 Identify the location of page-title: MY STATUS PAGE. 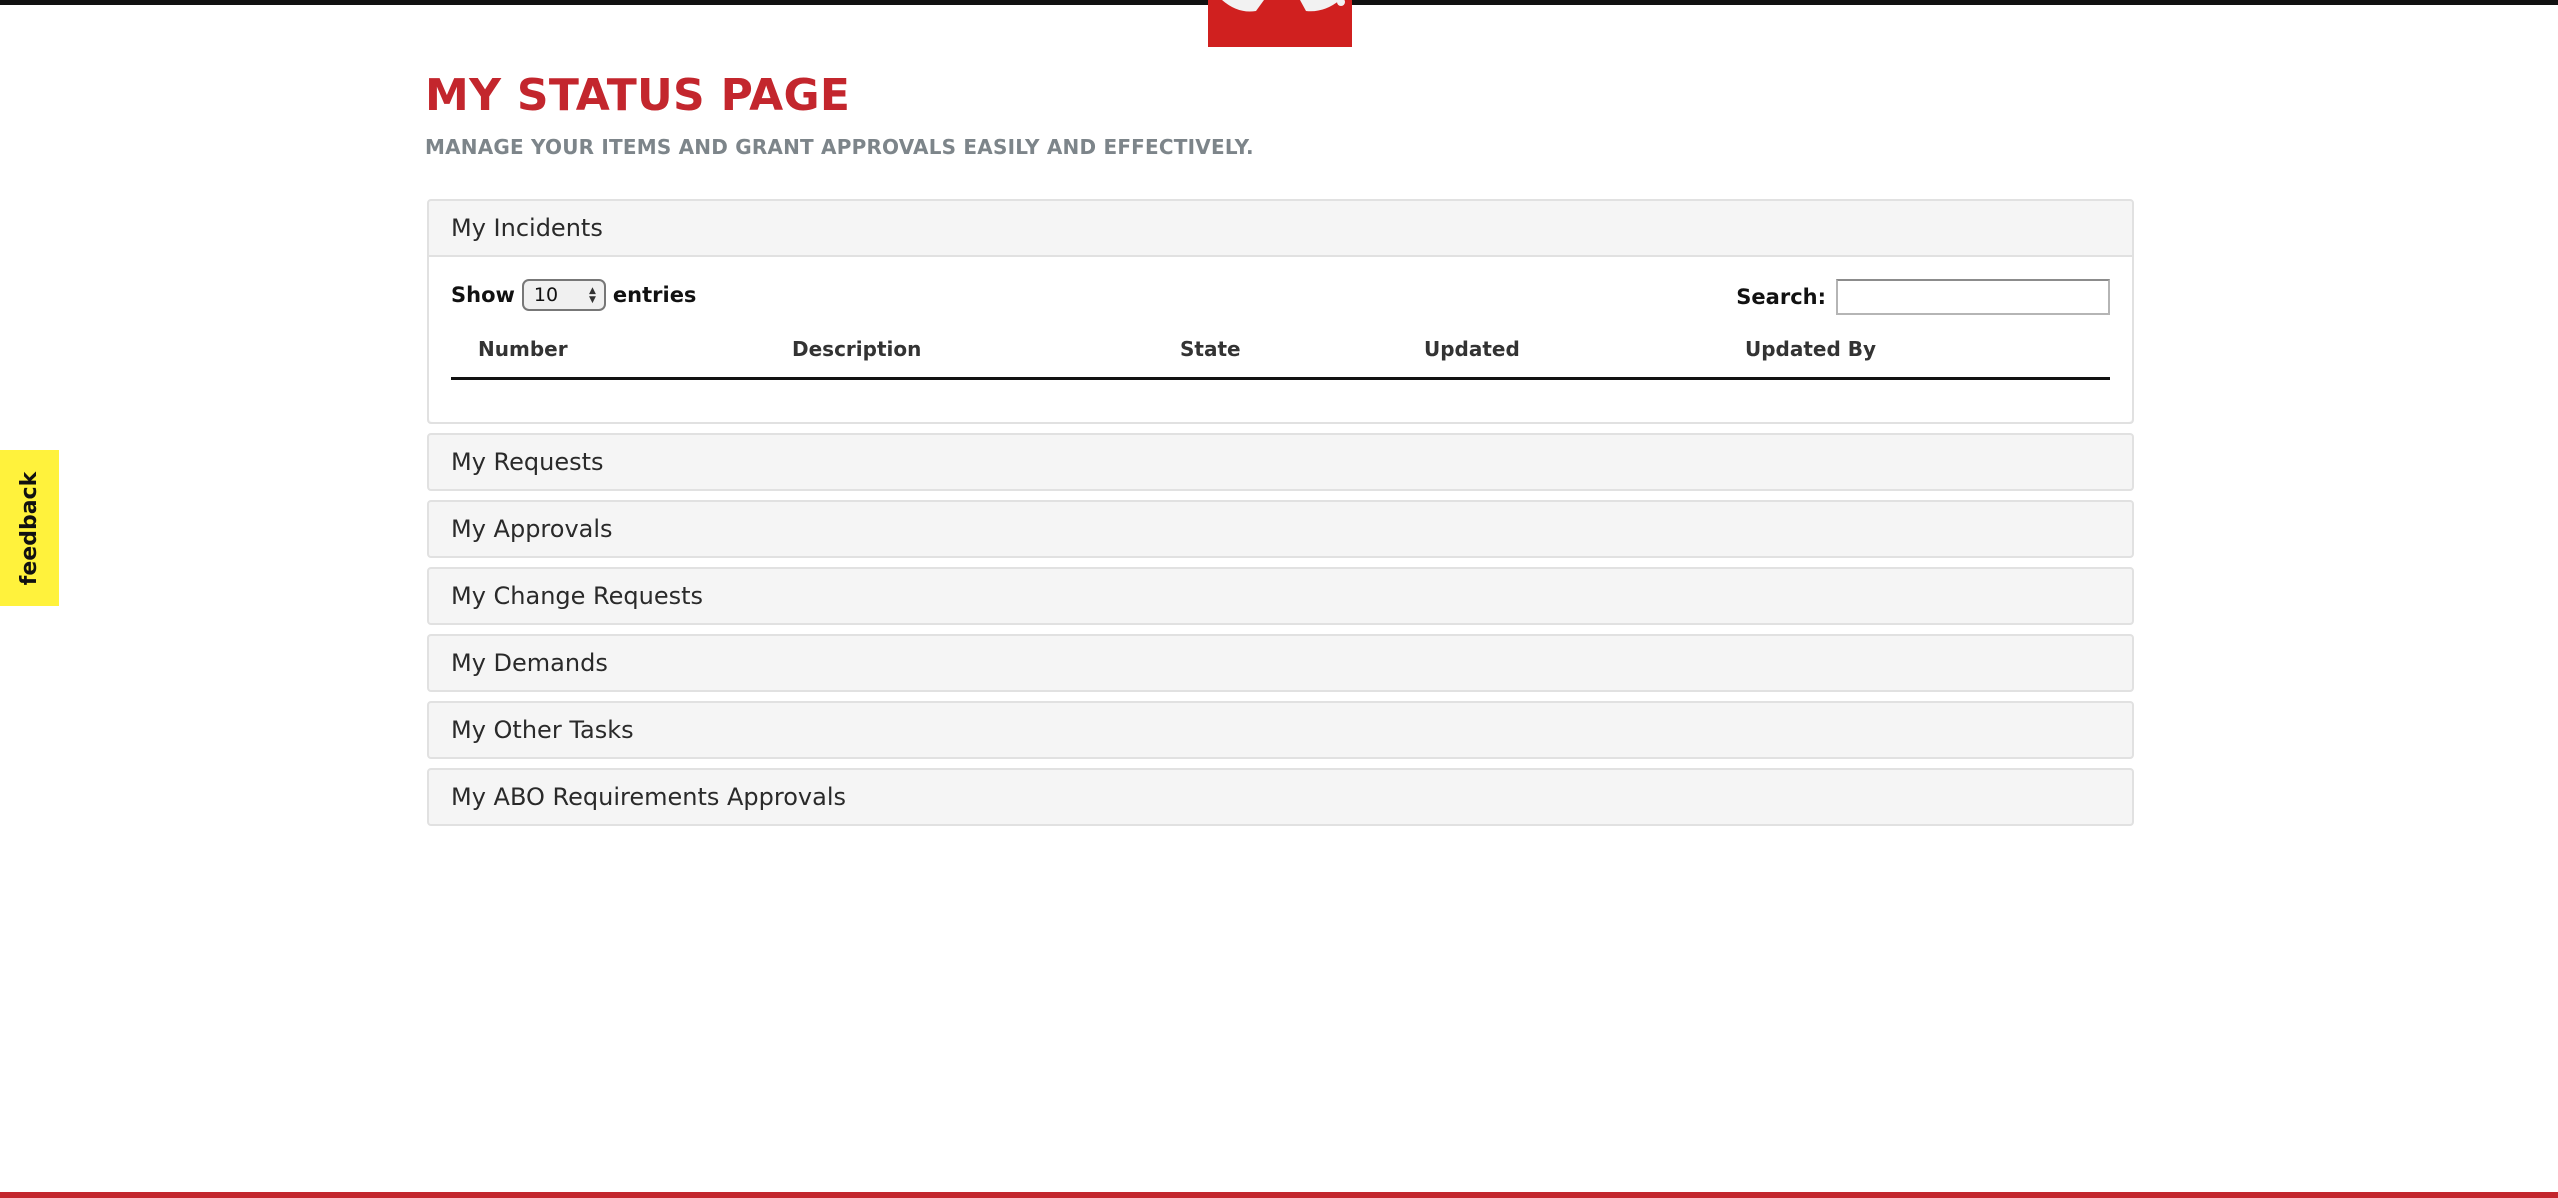
(638, 95).